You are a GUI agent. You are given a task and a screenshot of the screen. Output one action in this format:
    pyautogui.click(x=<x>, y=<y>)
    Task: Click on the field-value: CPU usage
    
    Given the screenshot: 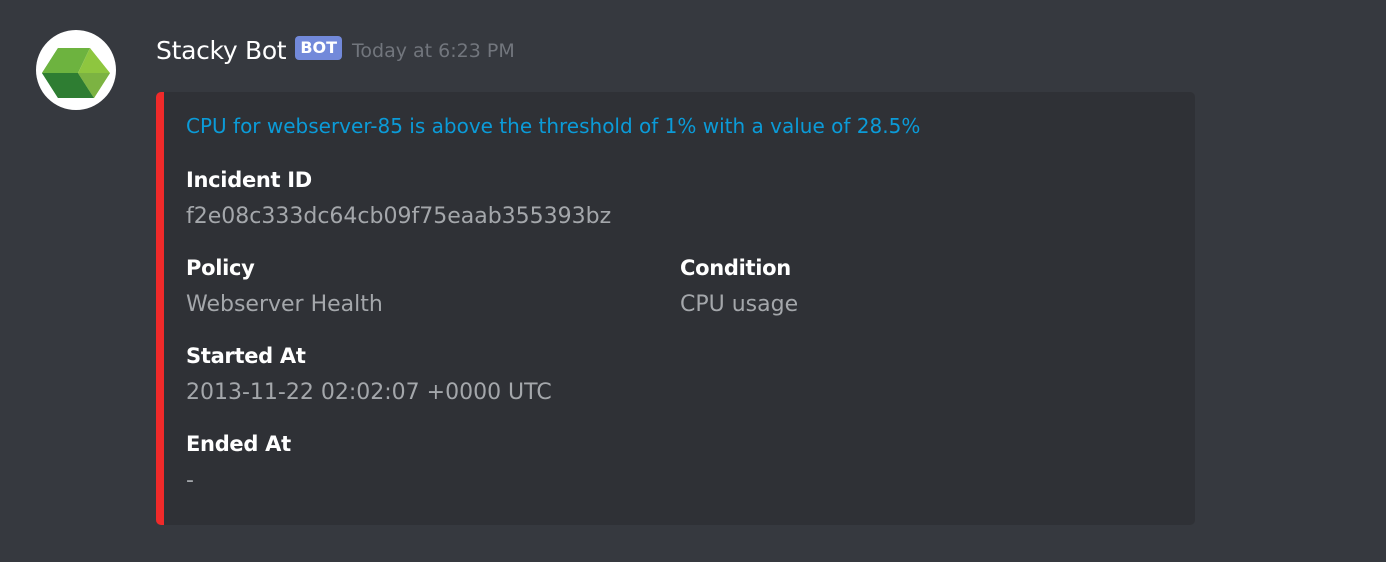 What is the action you would take?
    pyautogui.click(x=739, y=304)
    